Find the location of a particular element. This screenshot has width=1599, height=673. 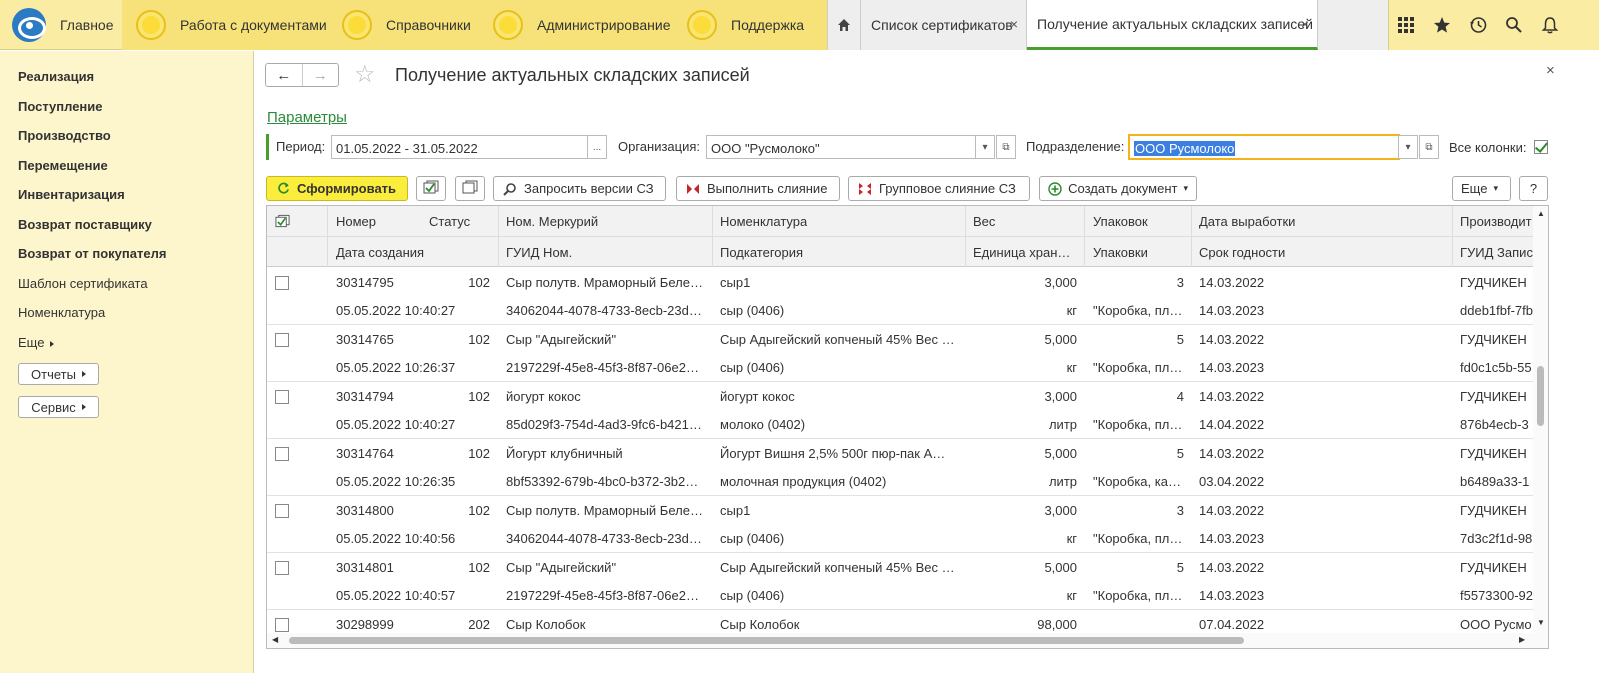

cell-num: 30314800 is located at coordinates (376, 510).